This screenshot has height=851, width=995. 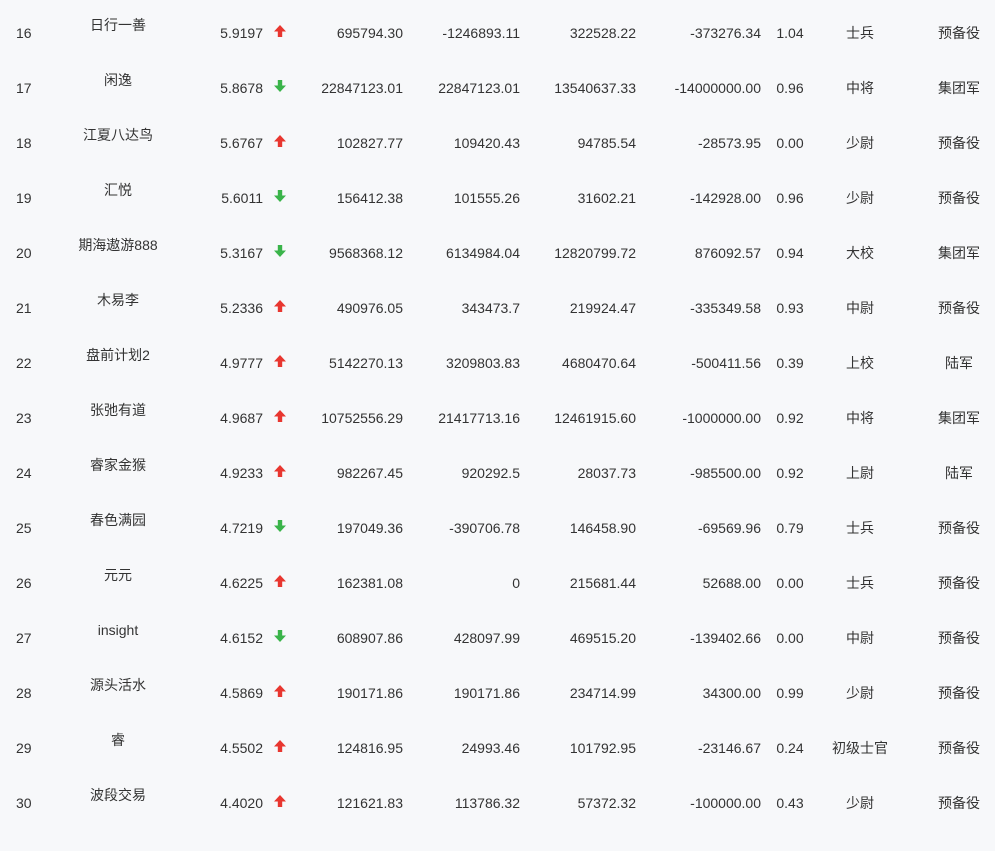 What do you see at coordinates (118, 815) in the screenshot?
I see `trader-name: 波段交易` at bounding box center [118, 815].